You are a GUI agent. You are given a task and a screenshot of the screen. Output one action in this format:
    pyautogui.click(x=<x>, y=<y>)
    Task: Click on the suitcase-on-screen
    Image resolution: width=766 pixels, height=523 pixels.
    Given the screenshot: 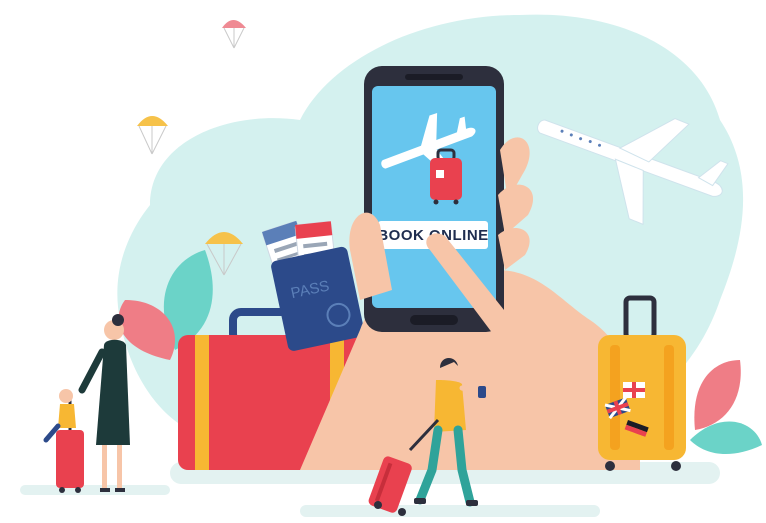 What is the action you would take?
    pyautogui.click(x=446, y=176)
    